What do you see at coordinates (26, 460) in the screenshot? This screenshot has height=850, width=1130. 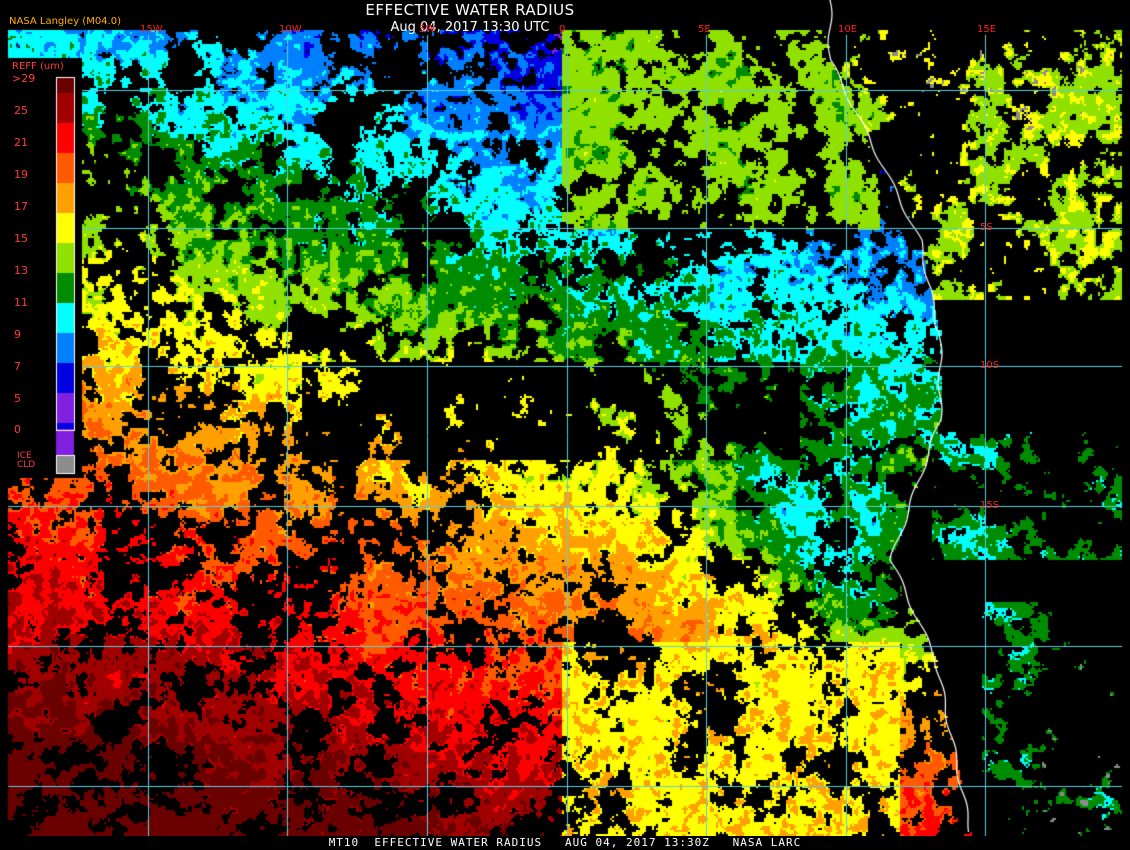 I see `legend-ice-label: ICE CLD` at bounding box center [26, 460].